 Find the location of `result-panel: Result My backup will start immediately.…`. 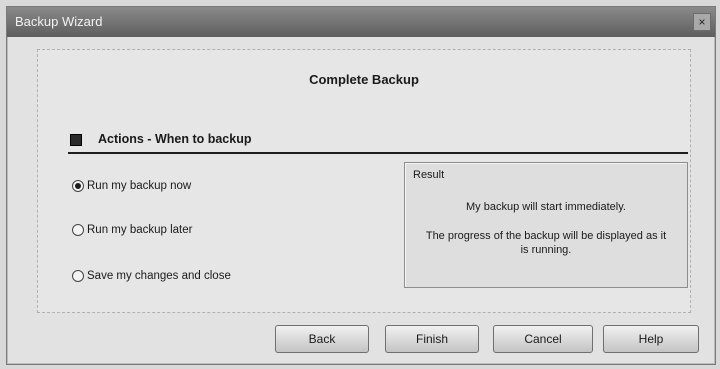

result-panel: Result My backup will start immediately.… is located at coordinates (546, 225).